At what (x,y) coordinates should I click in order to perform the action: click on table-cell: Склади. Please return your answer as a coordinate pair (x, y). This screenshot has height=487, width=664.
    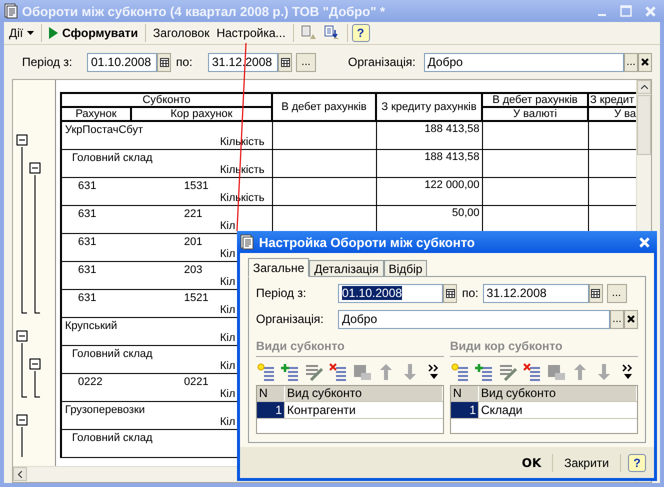
    Looking at the image, I should click on (558, 410).